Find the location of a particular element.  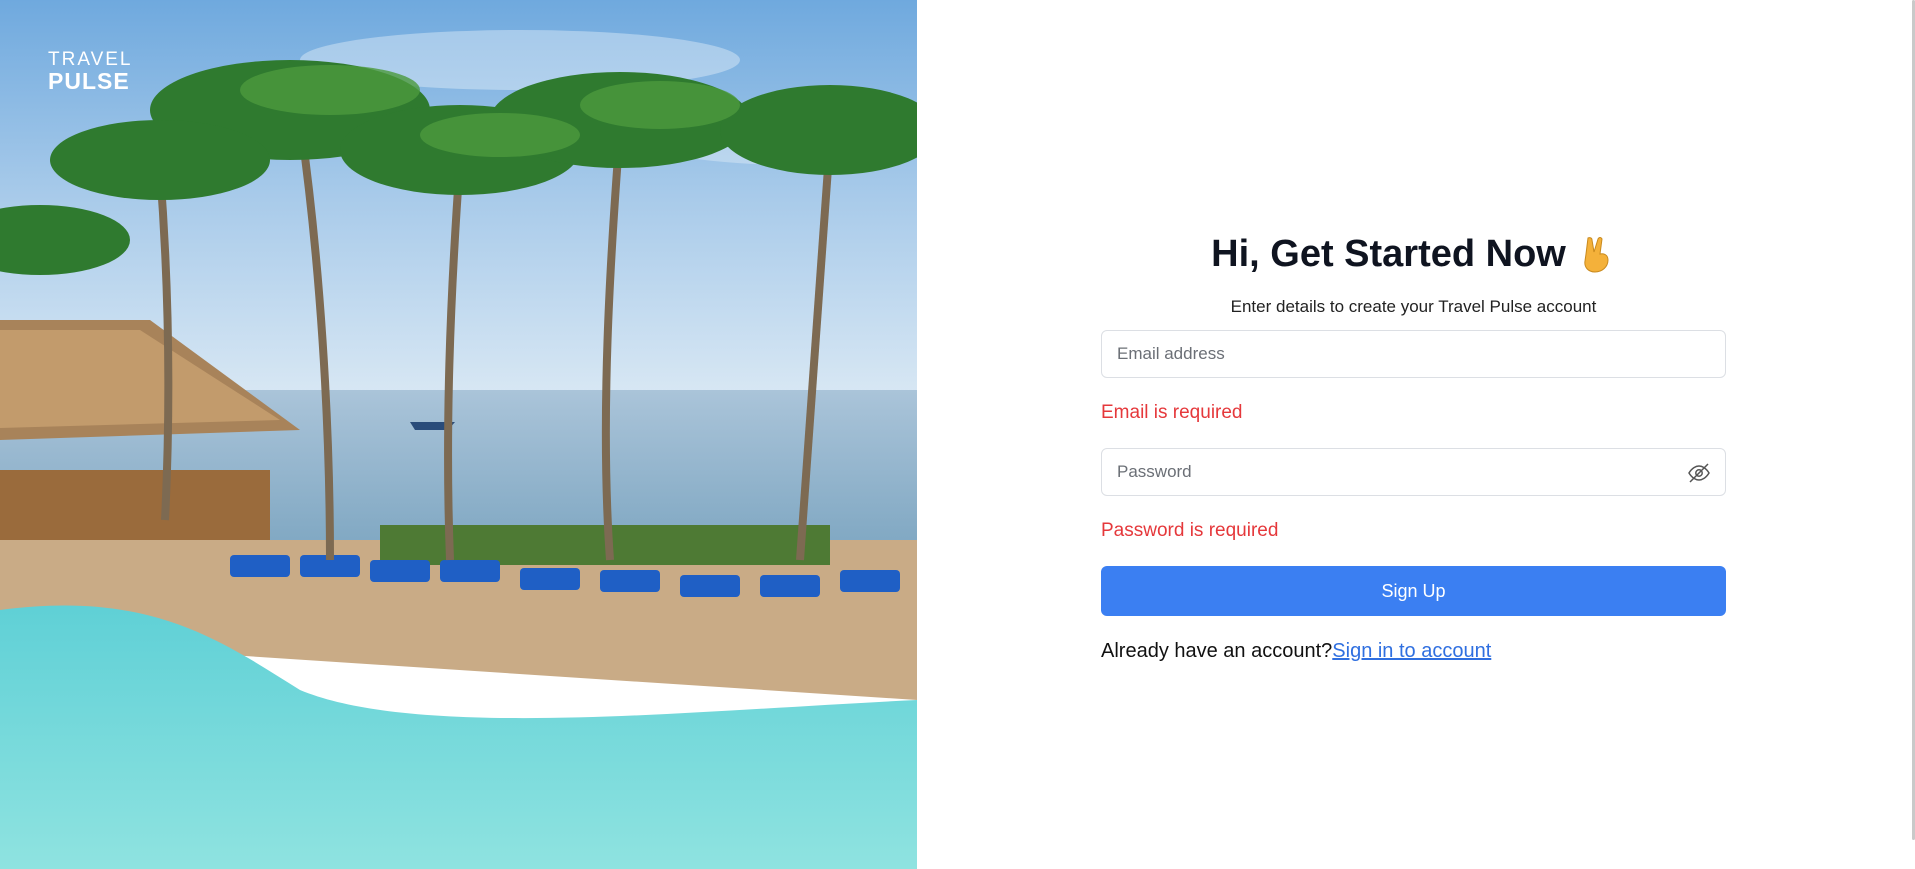

password-input is located at coordinates (1413, 472).